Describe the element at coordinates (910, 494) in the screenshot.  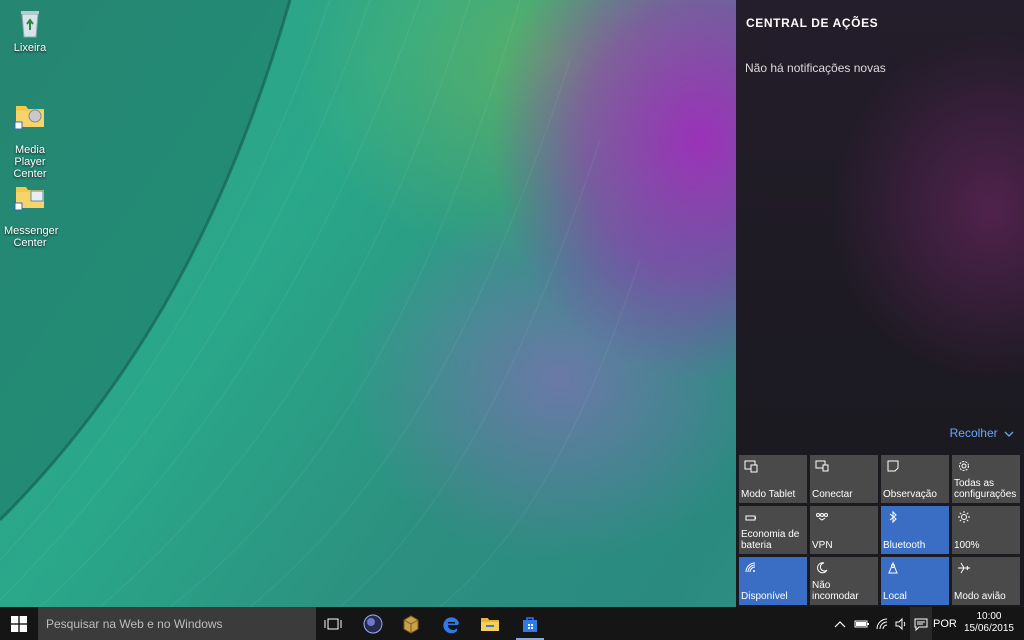
I see `tile-label: Observação` at that location.